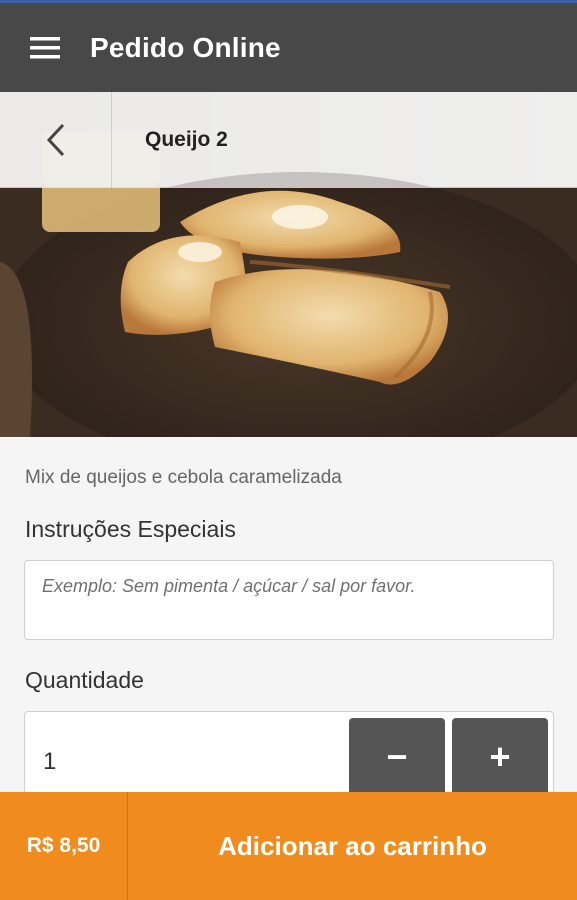 The height and width of the screenshot is (900, 577). Describe the element at coordinates (288, 140) in the screenshot. I see `item-header: Queijo 2` at that location.